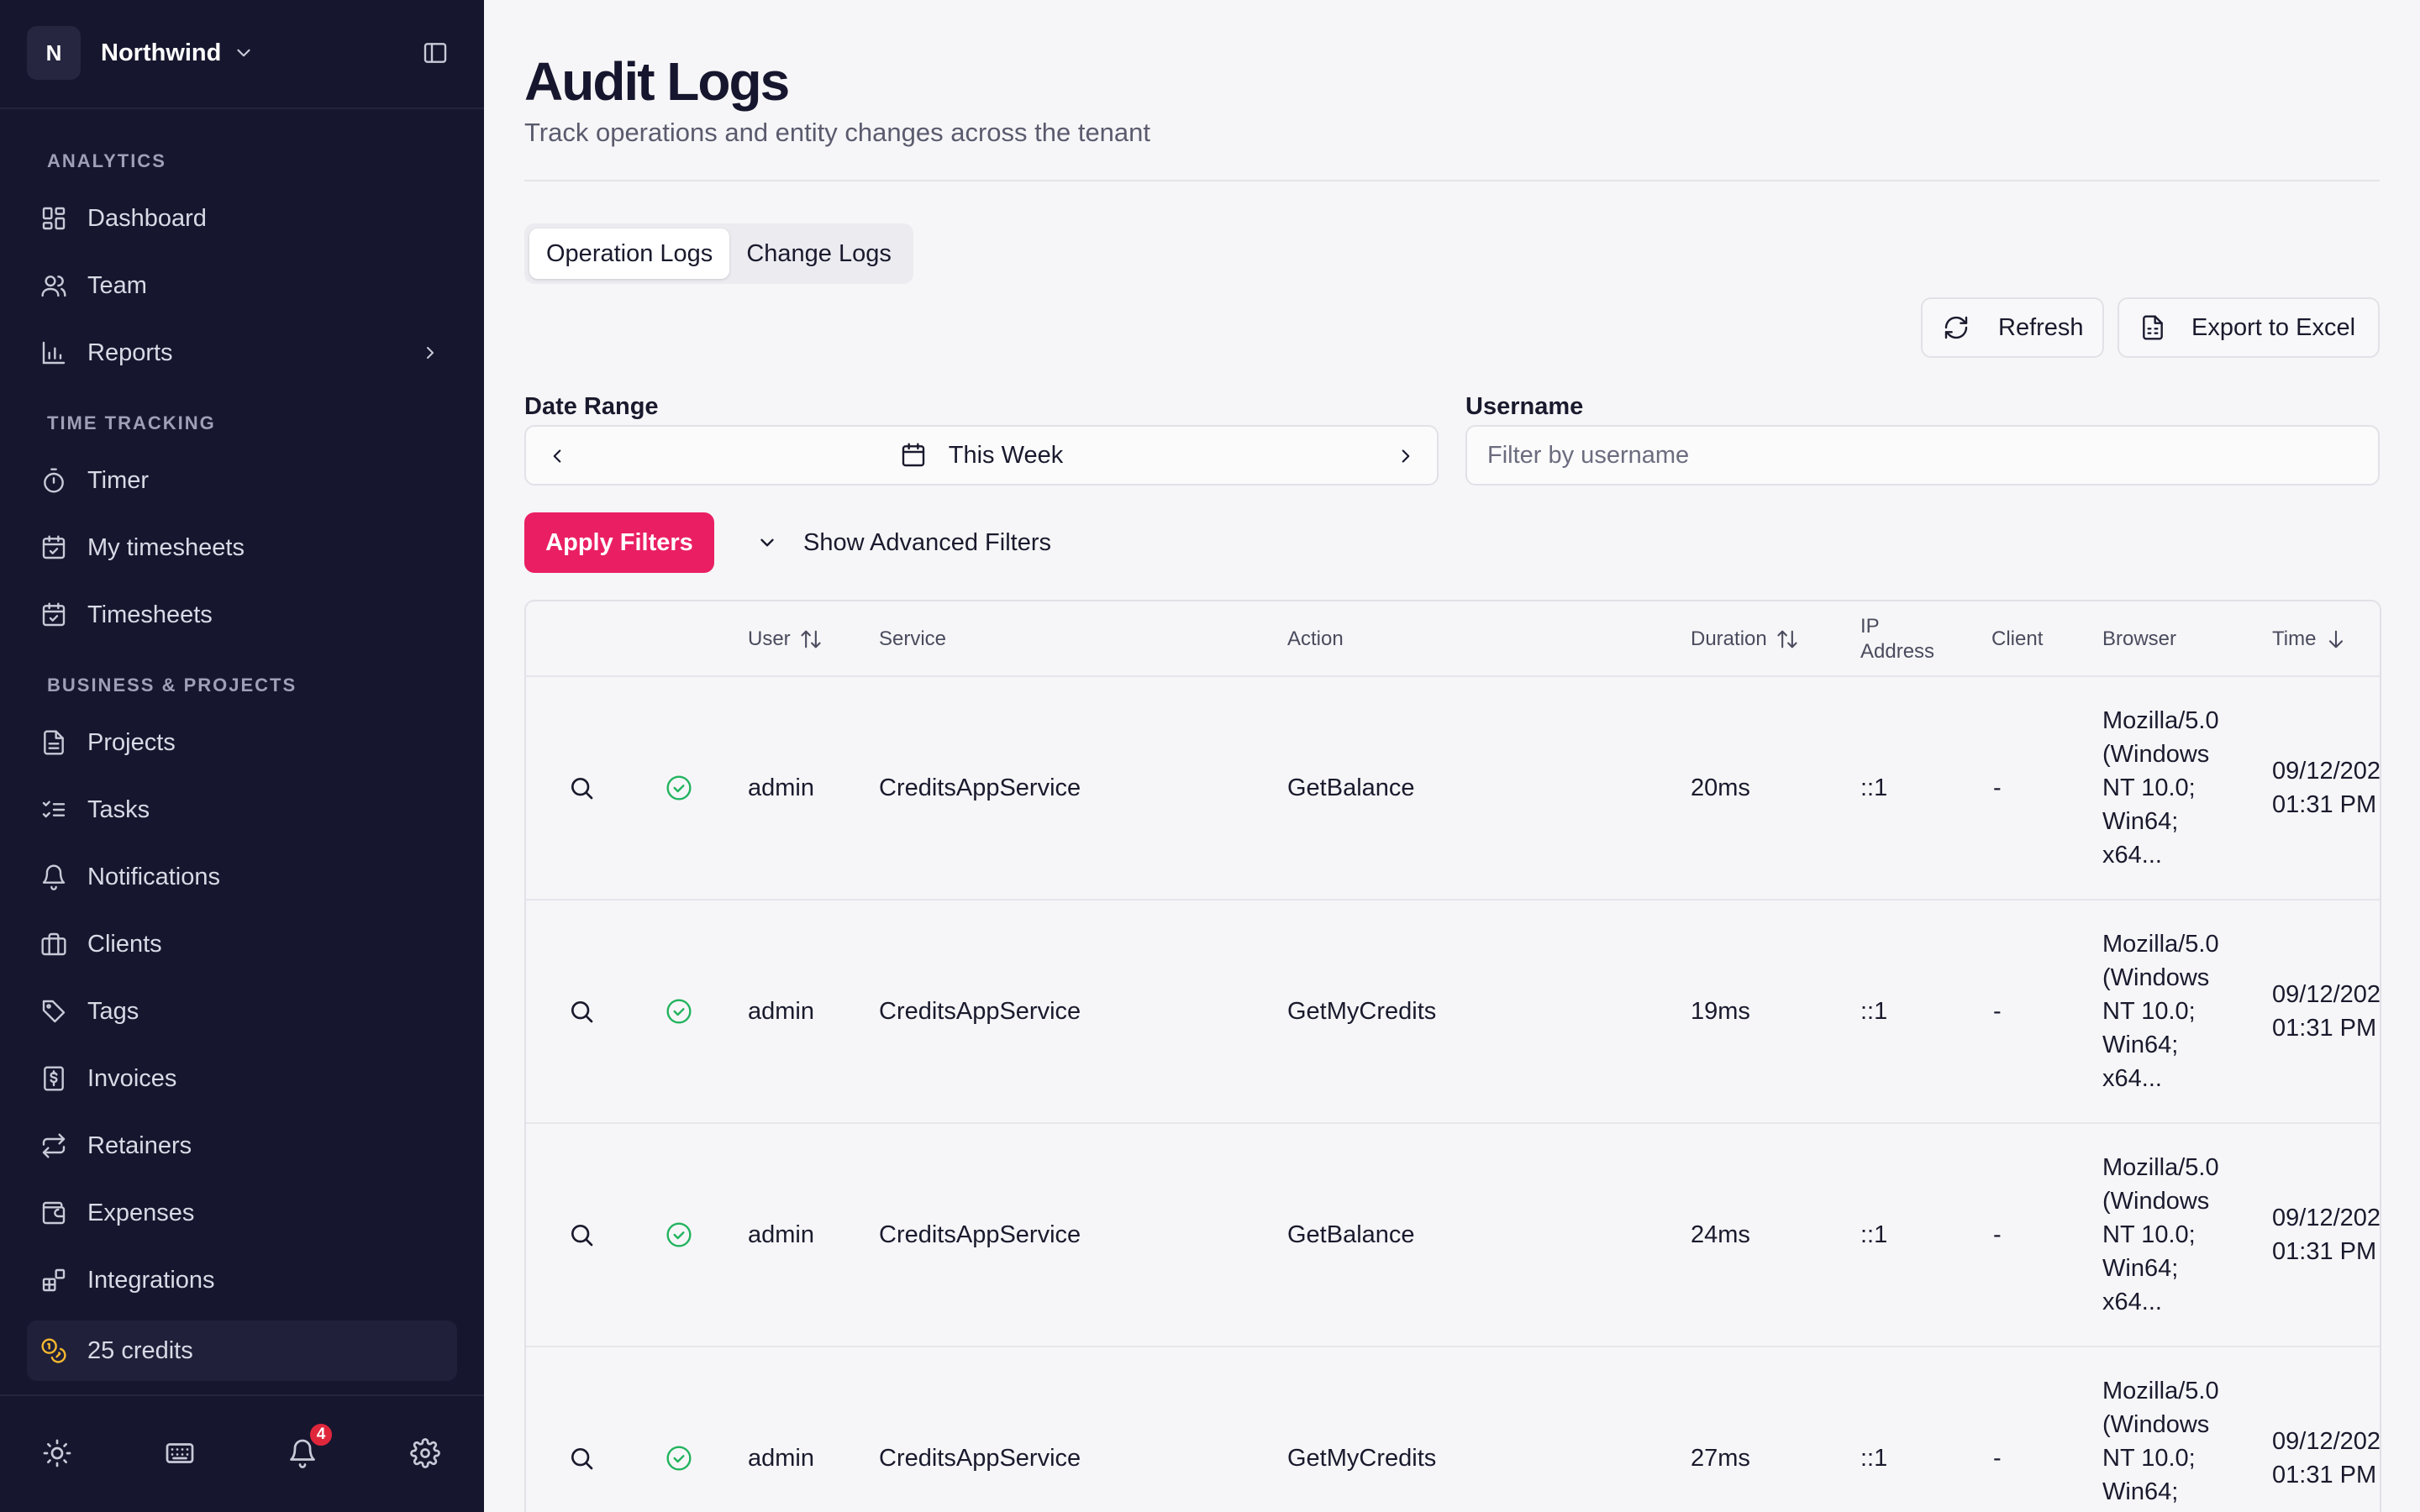  Describe the element at coordinates (131, 742) in the screenshot. I see `sidebar-item-label: Projects` at that location.